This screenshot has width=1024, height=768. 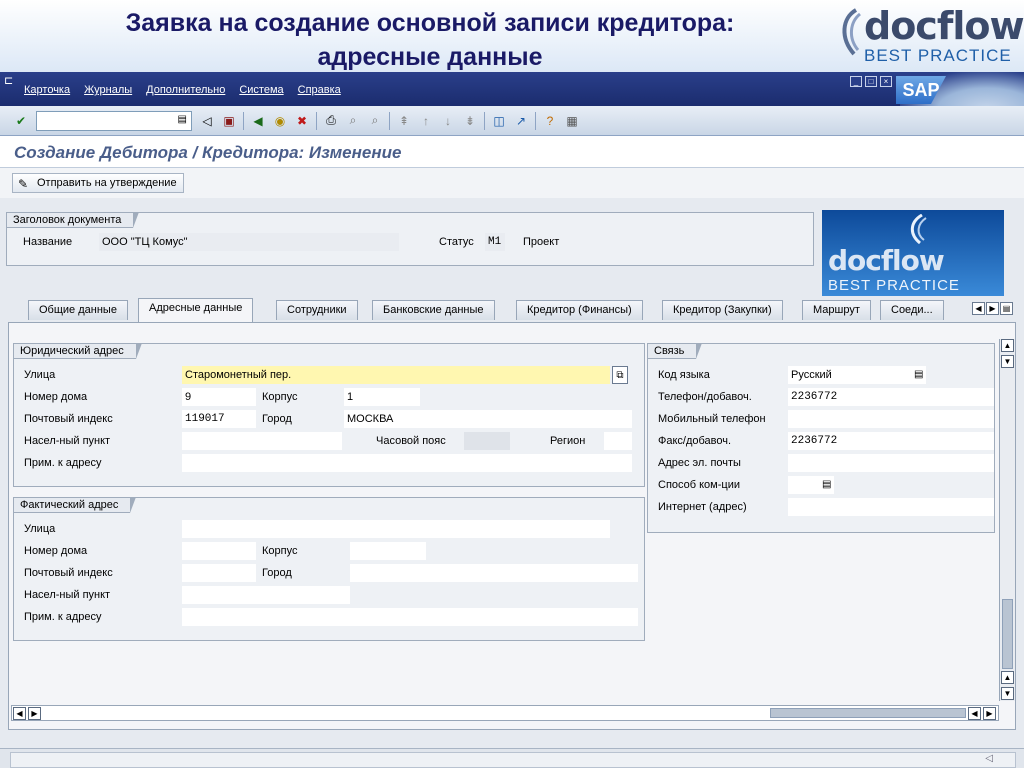 What do you see at coordinates (579, 310) in the screenshot?
I see `tab-creditor-finance: Кредитор (Финансы)` at bounding box center [579, 310].